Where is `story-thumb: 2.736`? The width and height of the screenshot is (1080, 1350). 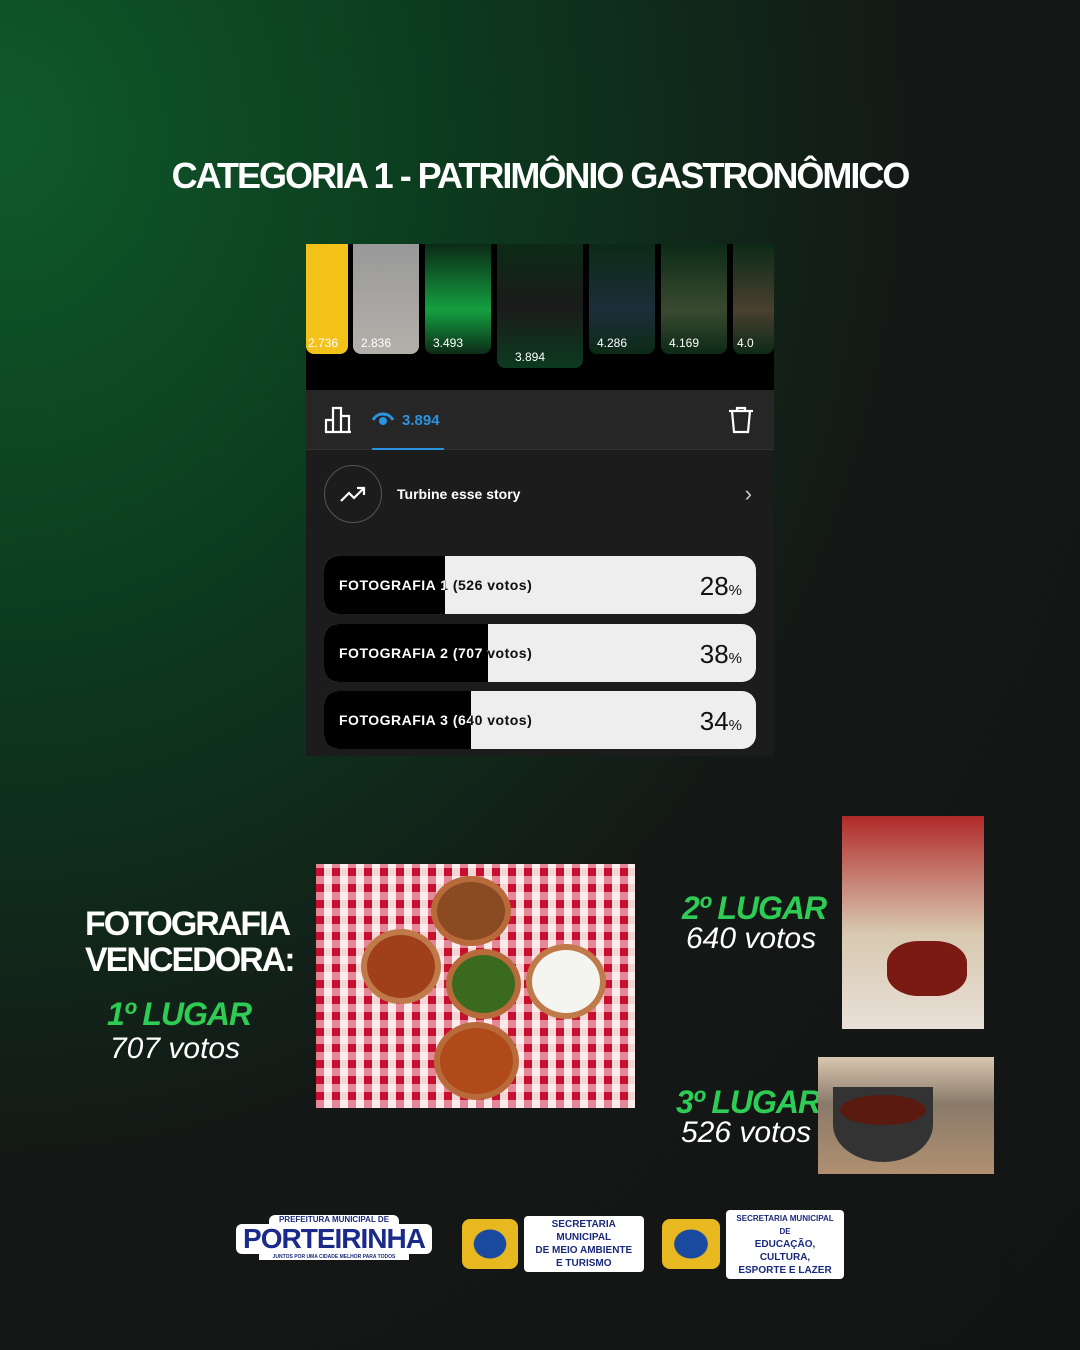 story-thumb: 2.736 is located at coordinates (327, 299).